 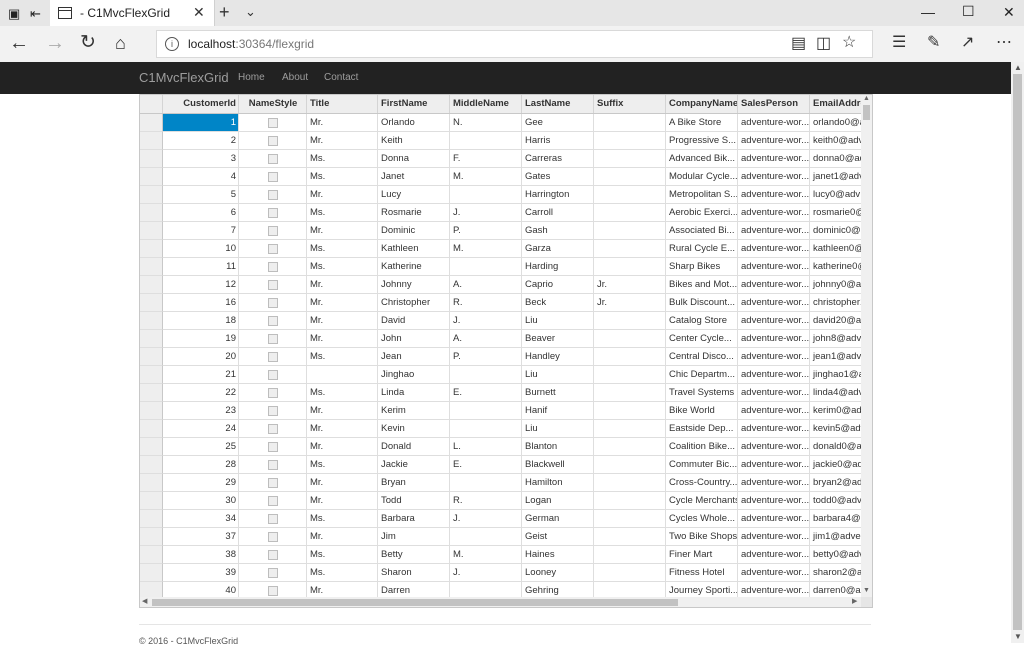 What do you see at coordinates (486, 123) in the screenshot?
I see `cell-middle: N.` at bounding box center [486, 123].